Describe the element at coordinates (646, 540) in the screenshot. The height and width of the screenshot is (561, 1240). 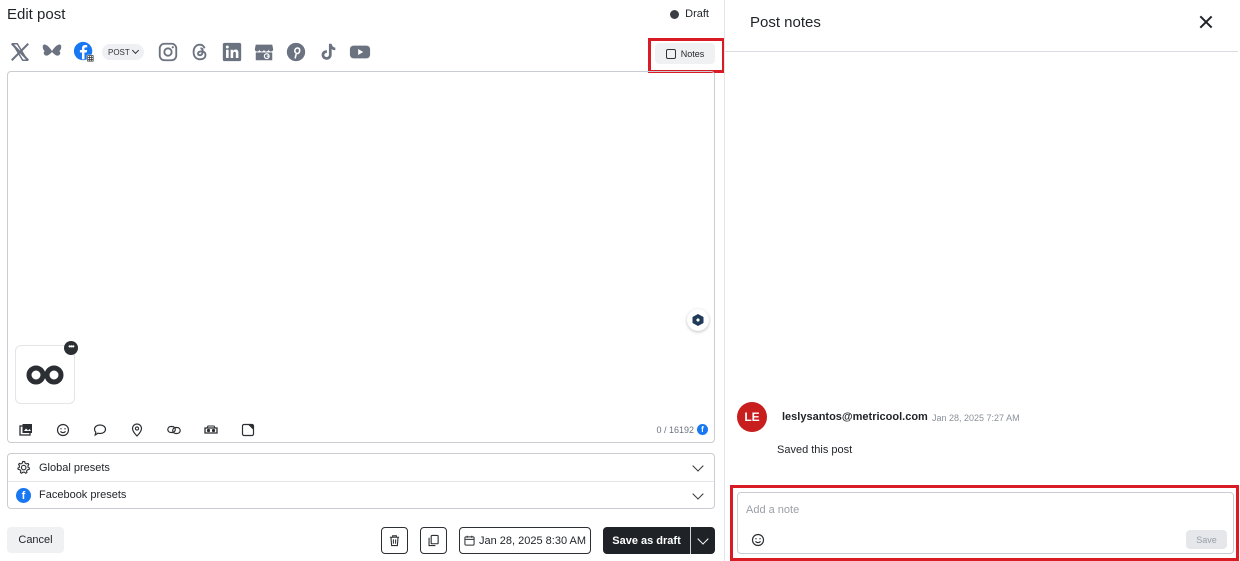
I see `save-as-draft-label: Save as draft` at that location.